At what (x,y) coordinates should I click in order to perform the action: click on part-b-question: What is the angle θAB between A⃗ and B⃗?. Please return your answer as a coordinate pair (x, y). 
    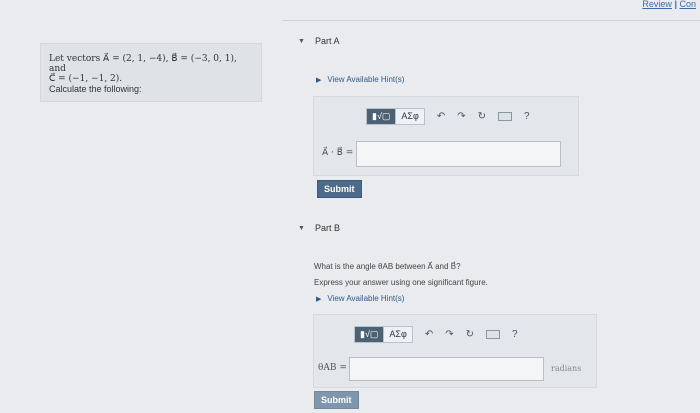
    Looking at the image, I should click on (387, 266).